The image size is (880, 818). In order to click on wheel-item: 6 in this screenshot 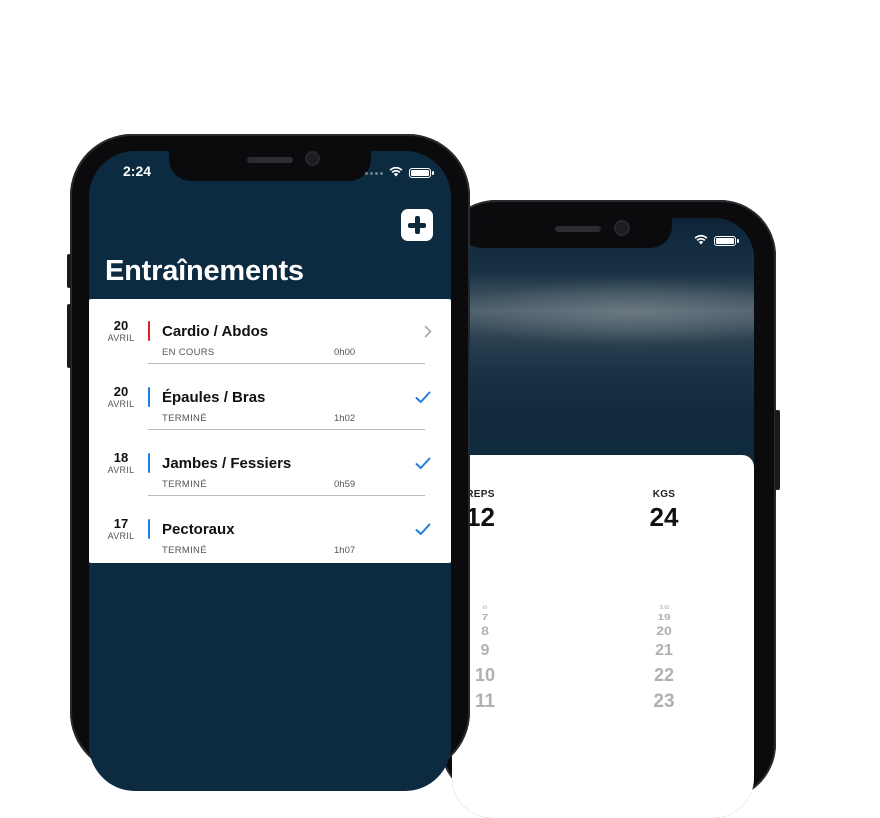, I will do `click(485, 608)`.